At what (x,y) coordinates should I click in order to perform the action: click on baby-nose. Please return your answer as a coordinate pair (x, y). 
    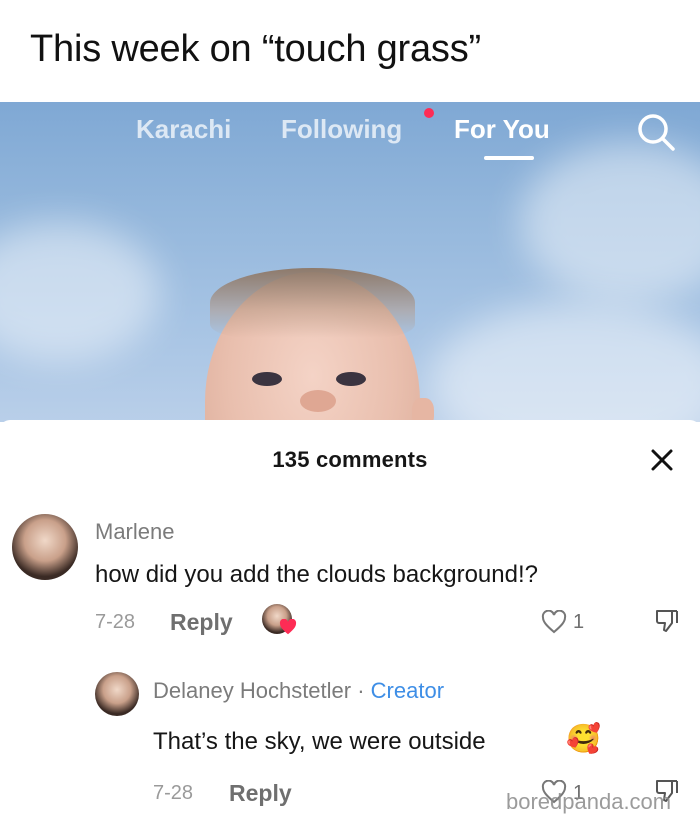
    Looking at the image, I should click on (318, 401).